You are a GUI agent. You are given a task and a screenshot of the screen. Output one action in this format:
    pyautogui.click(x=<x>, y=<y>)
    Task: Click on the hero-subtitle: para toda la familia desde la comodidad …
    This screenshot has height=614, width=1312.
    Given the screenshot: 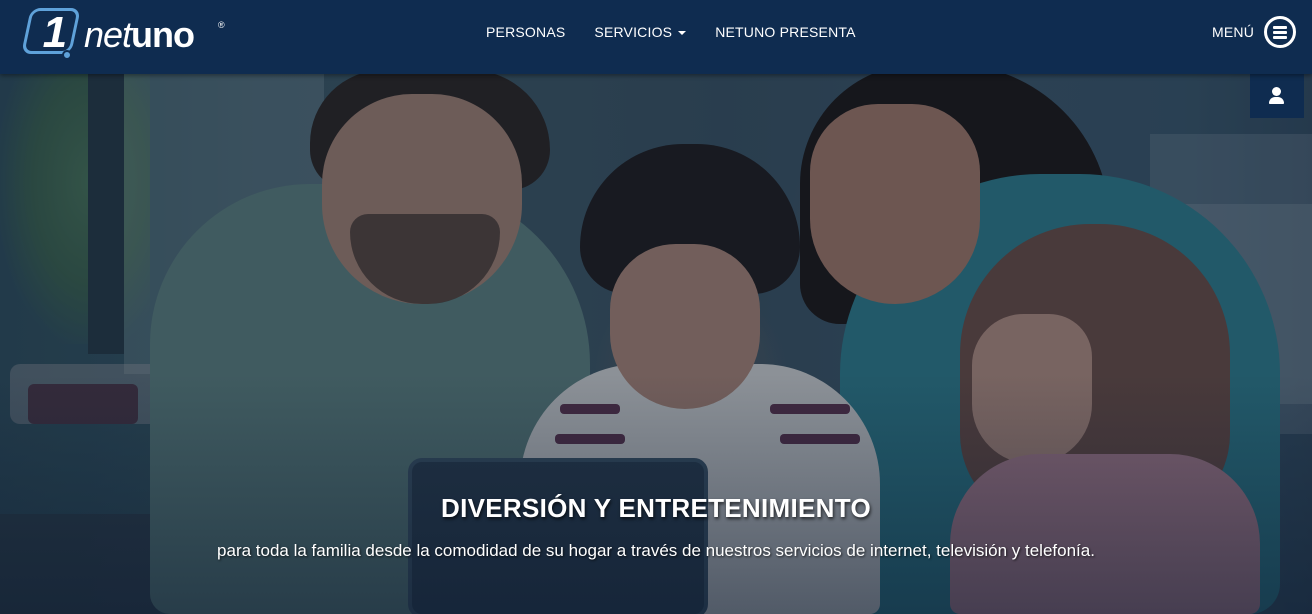 What is the action you would take?
    pyautogui.click(x=656, y=550)
    